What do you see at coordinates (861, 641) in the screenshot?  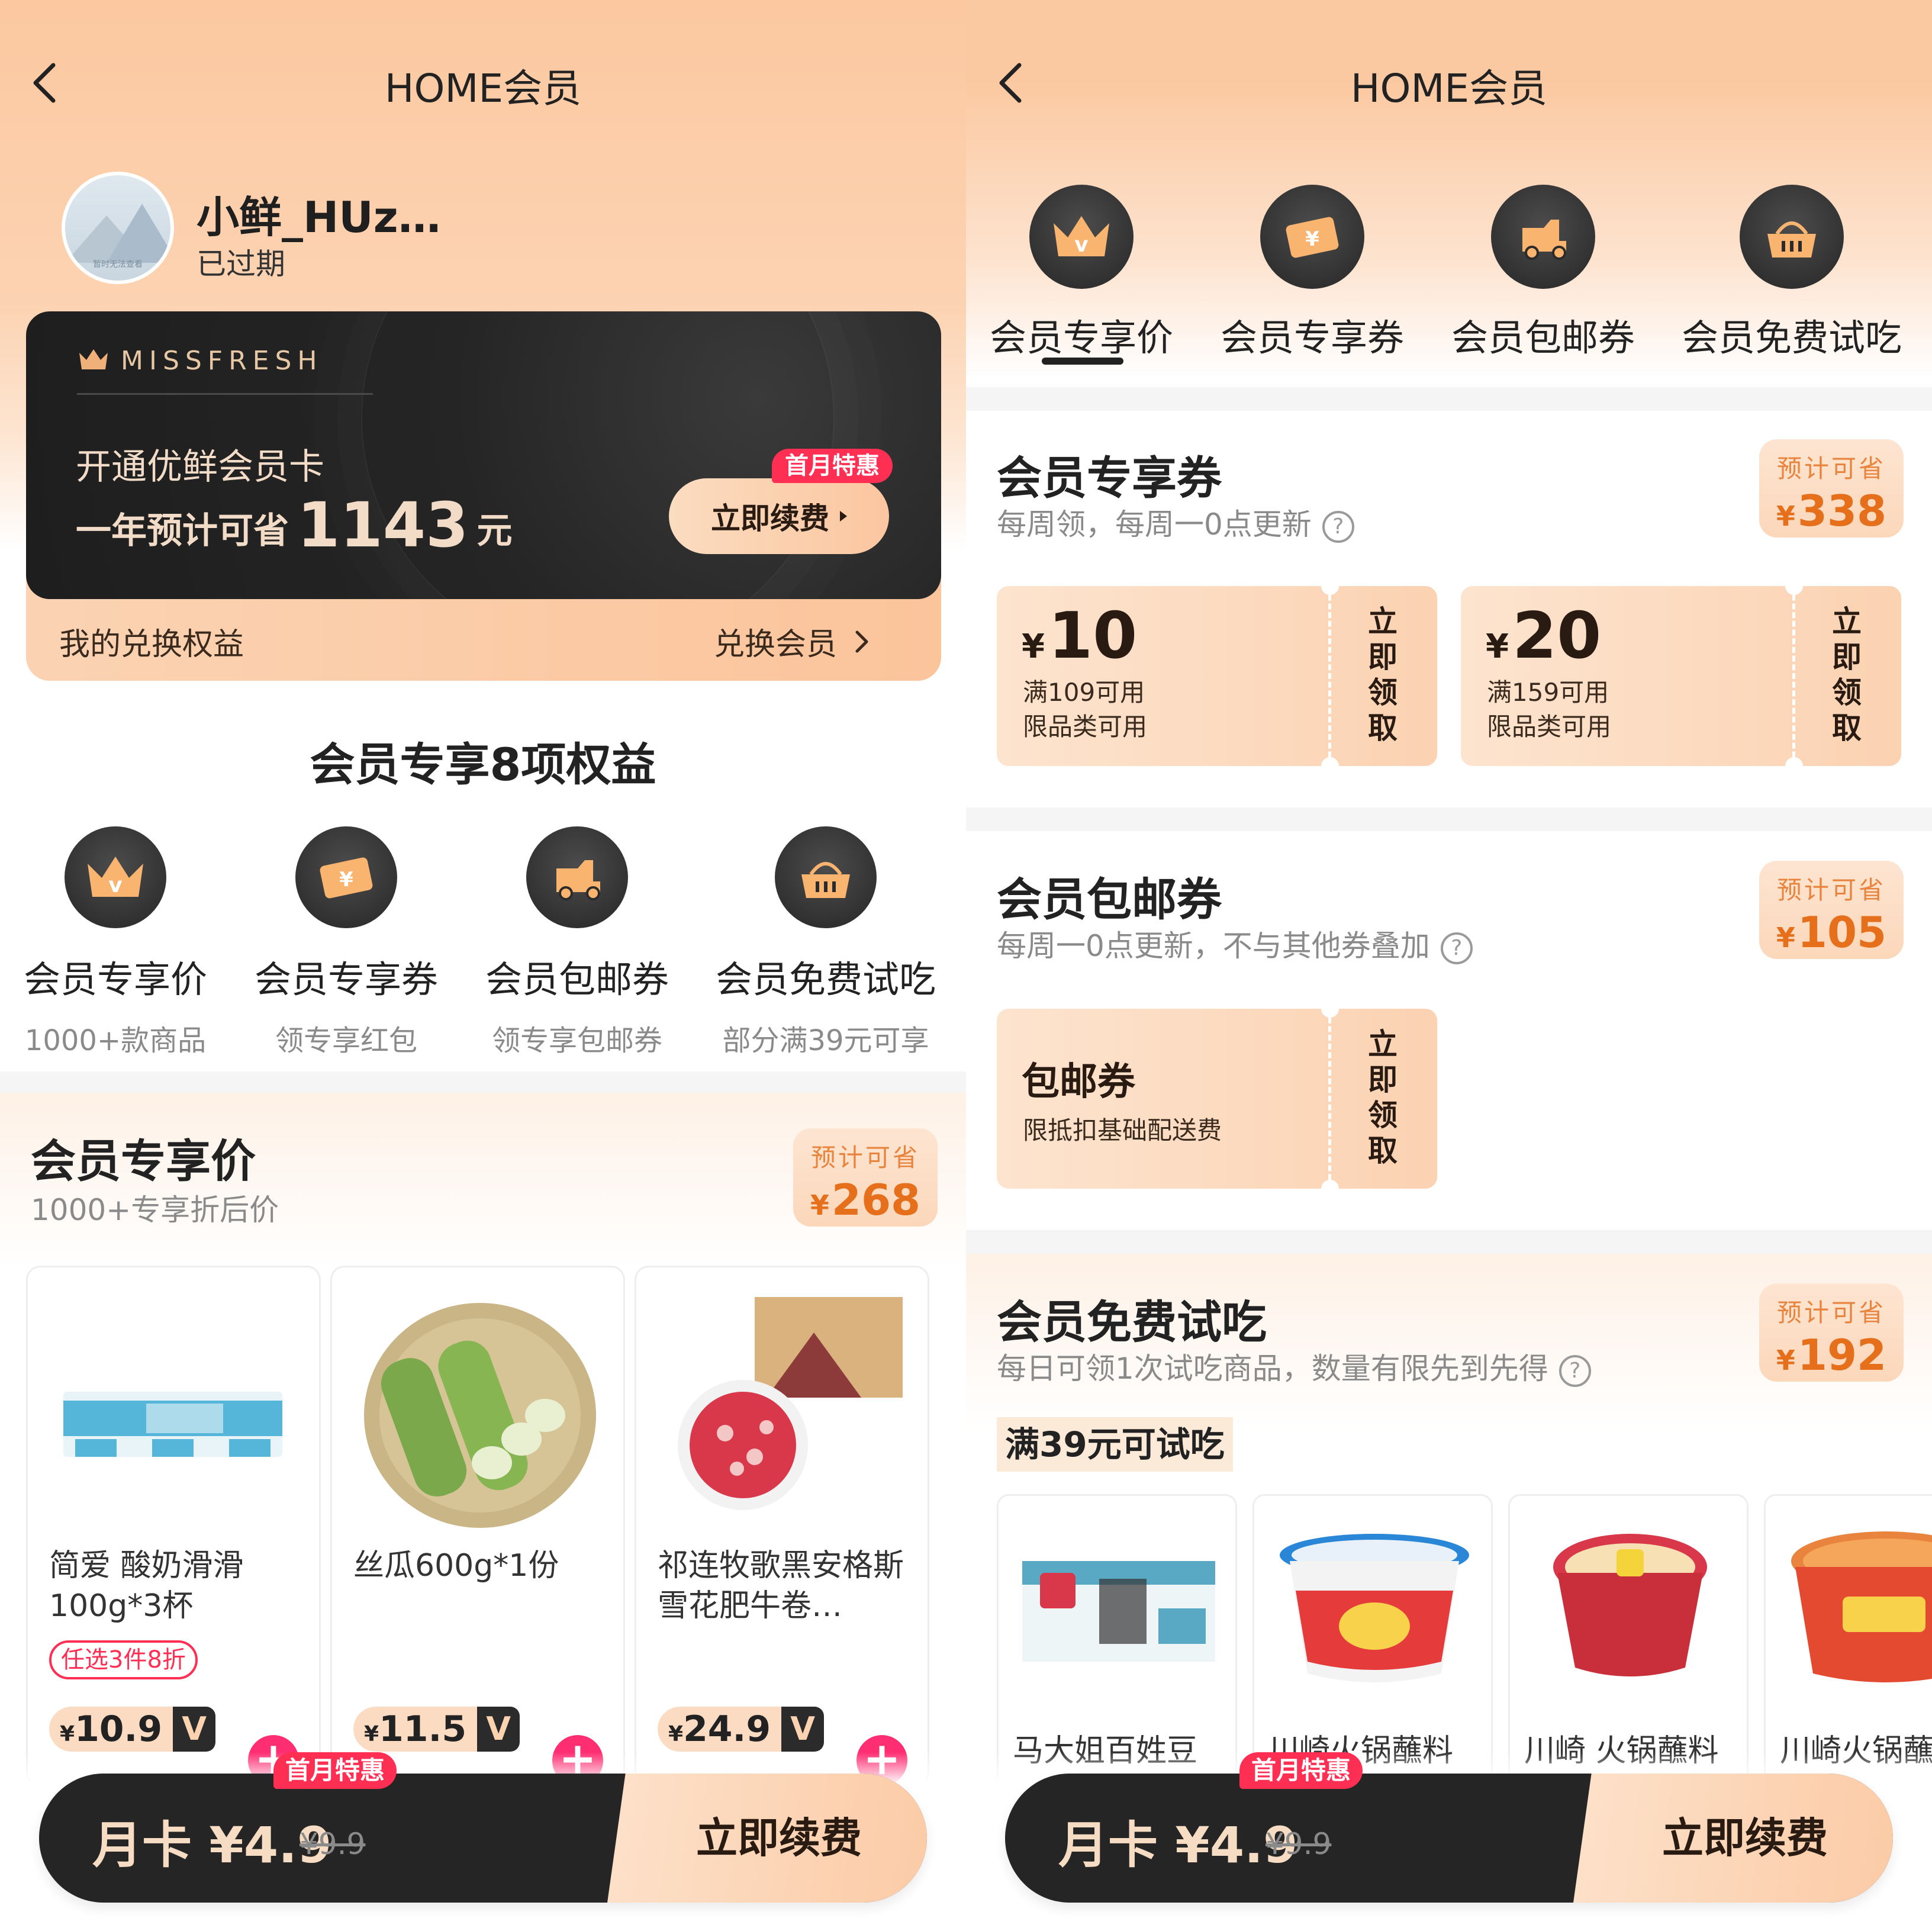 I see `chevron-right-icon` at bounding box center [861, 641].